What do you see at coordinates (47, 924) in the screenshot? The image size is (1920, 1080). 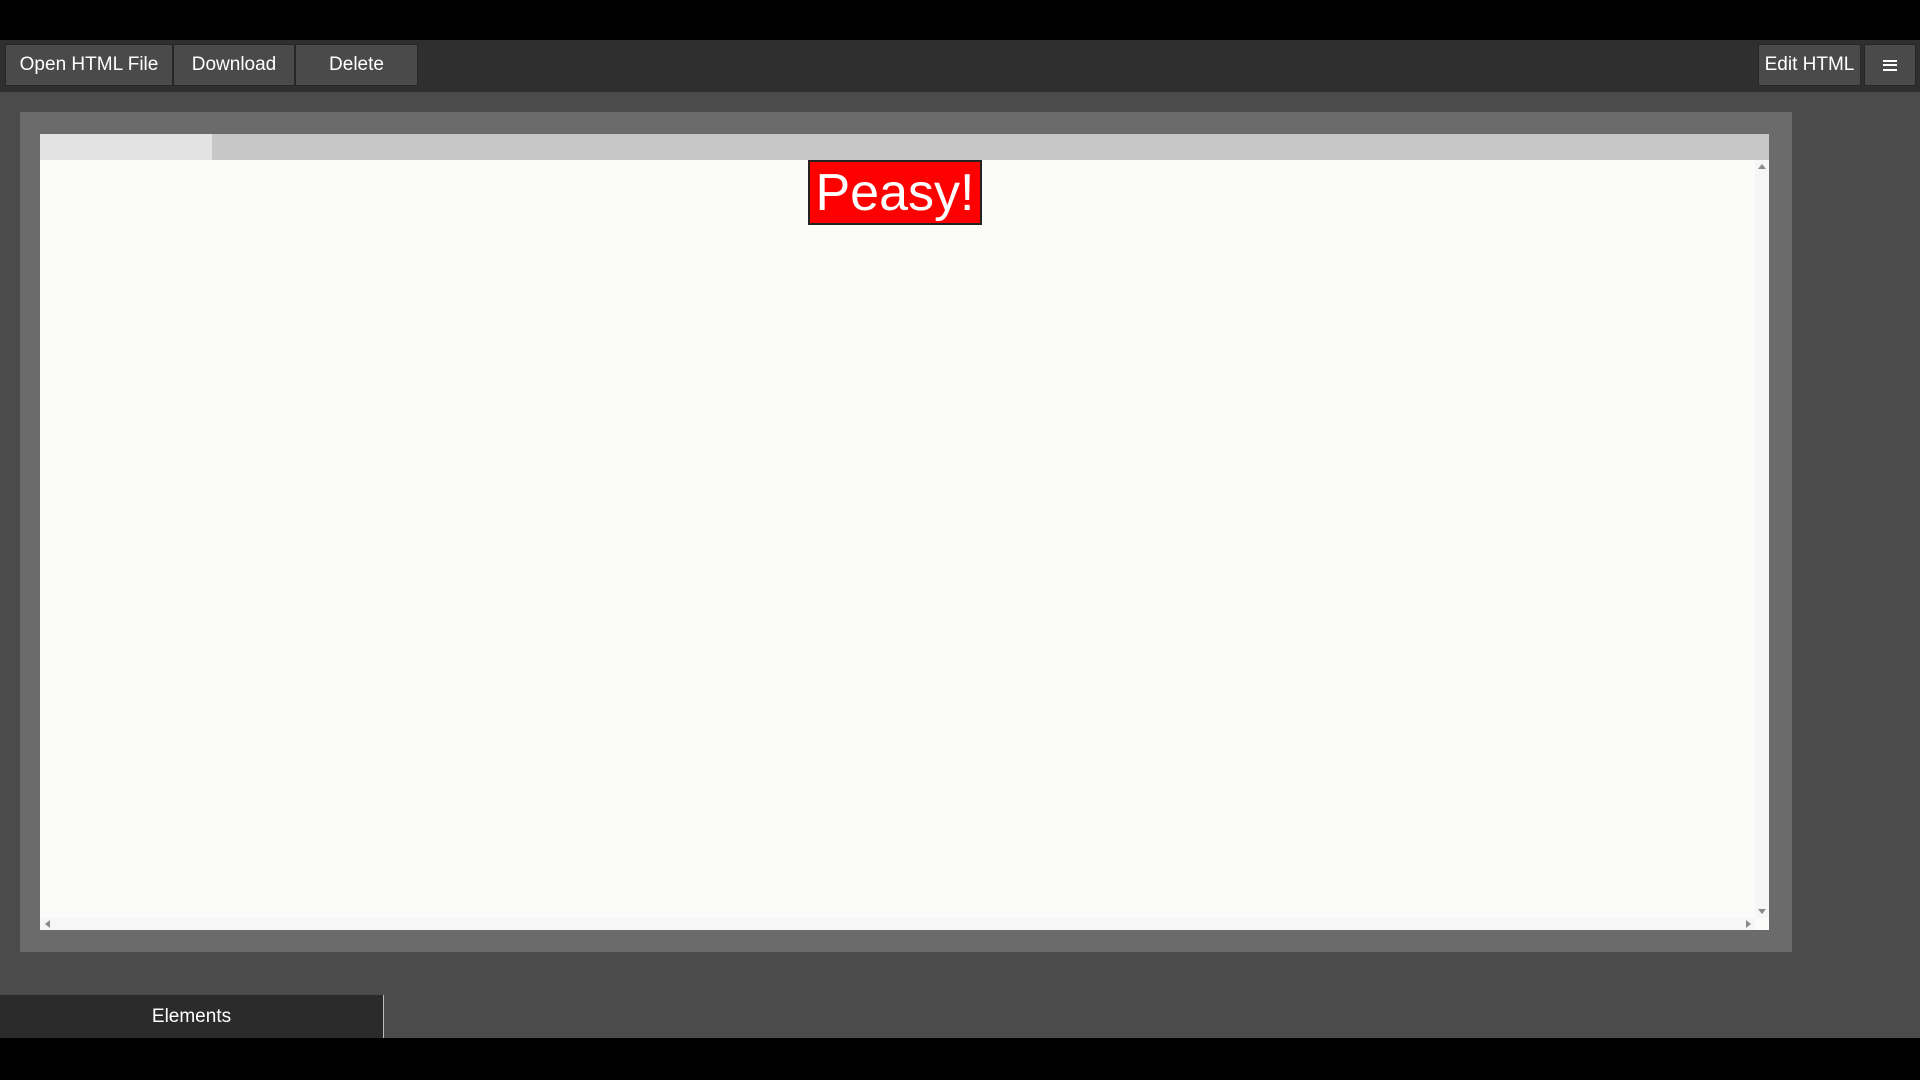 I see `scroll-left-icon` at bounding box center [47, 924].